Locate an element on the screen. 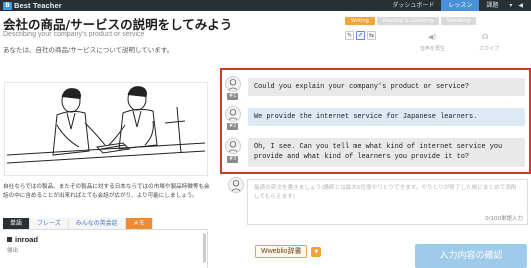  confirm-input-button: 入力内容の確認 is located at coordinates (471, 256).